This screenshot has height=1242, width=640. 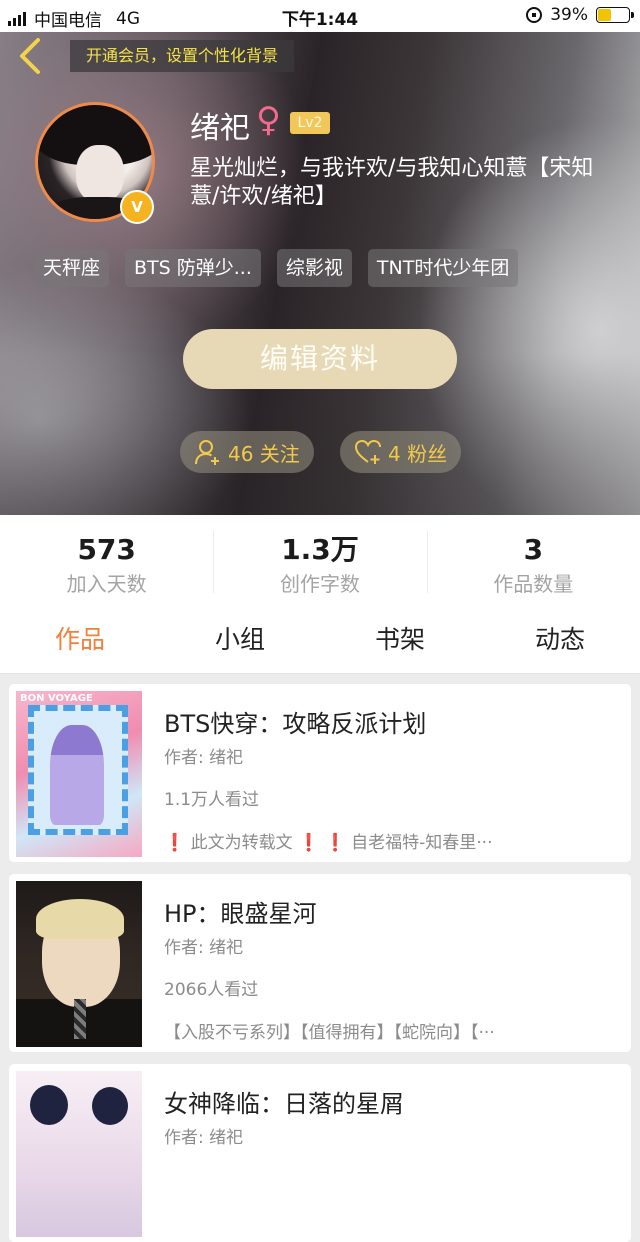 I want to click on stat-value: 573, so click(x=106, y=549).